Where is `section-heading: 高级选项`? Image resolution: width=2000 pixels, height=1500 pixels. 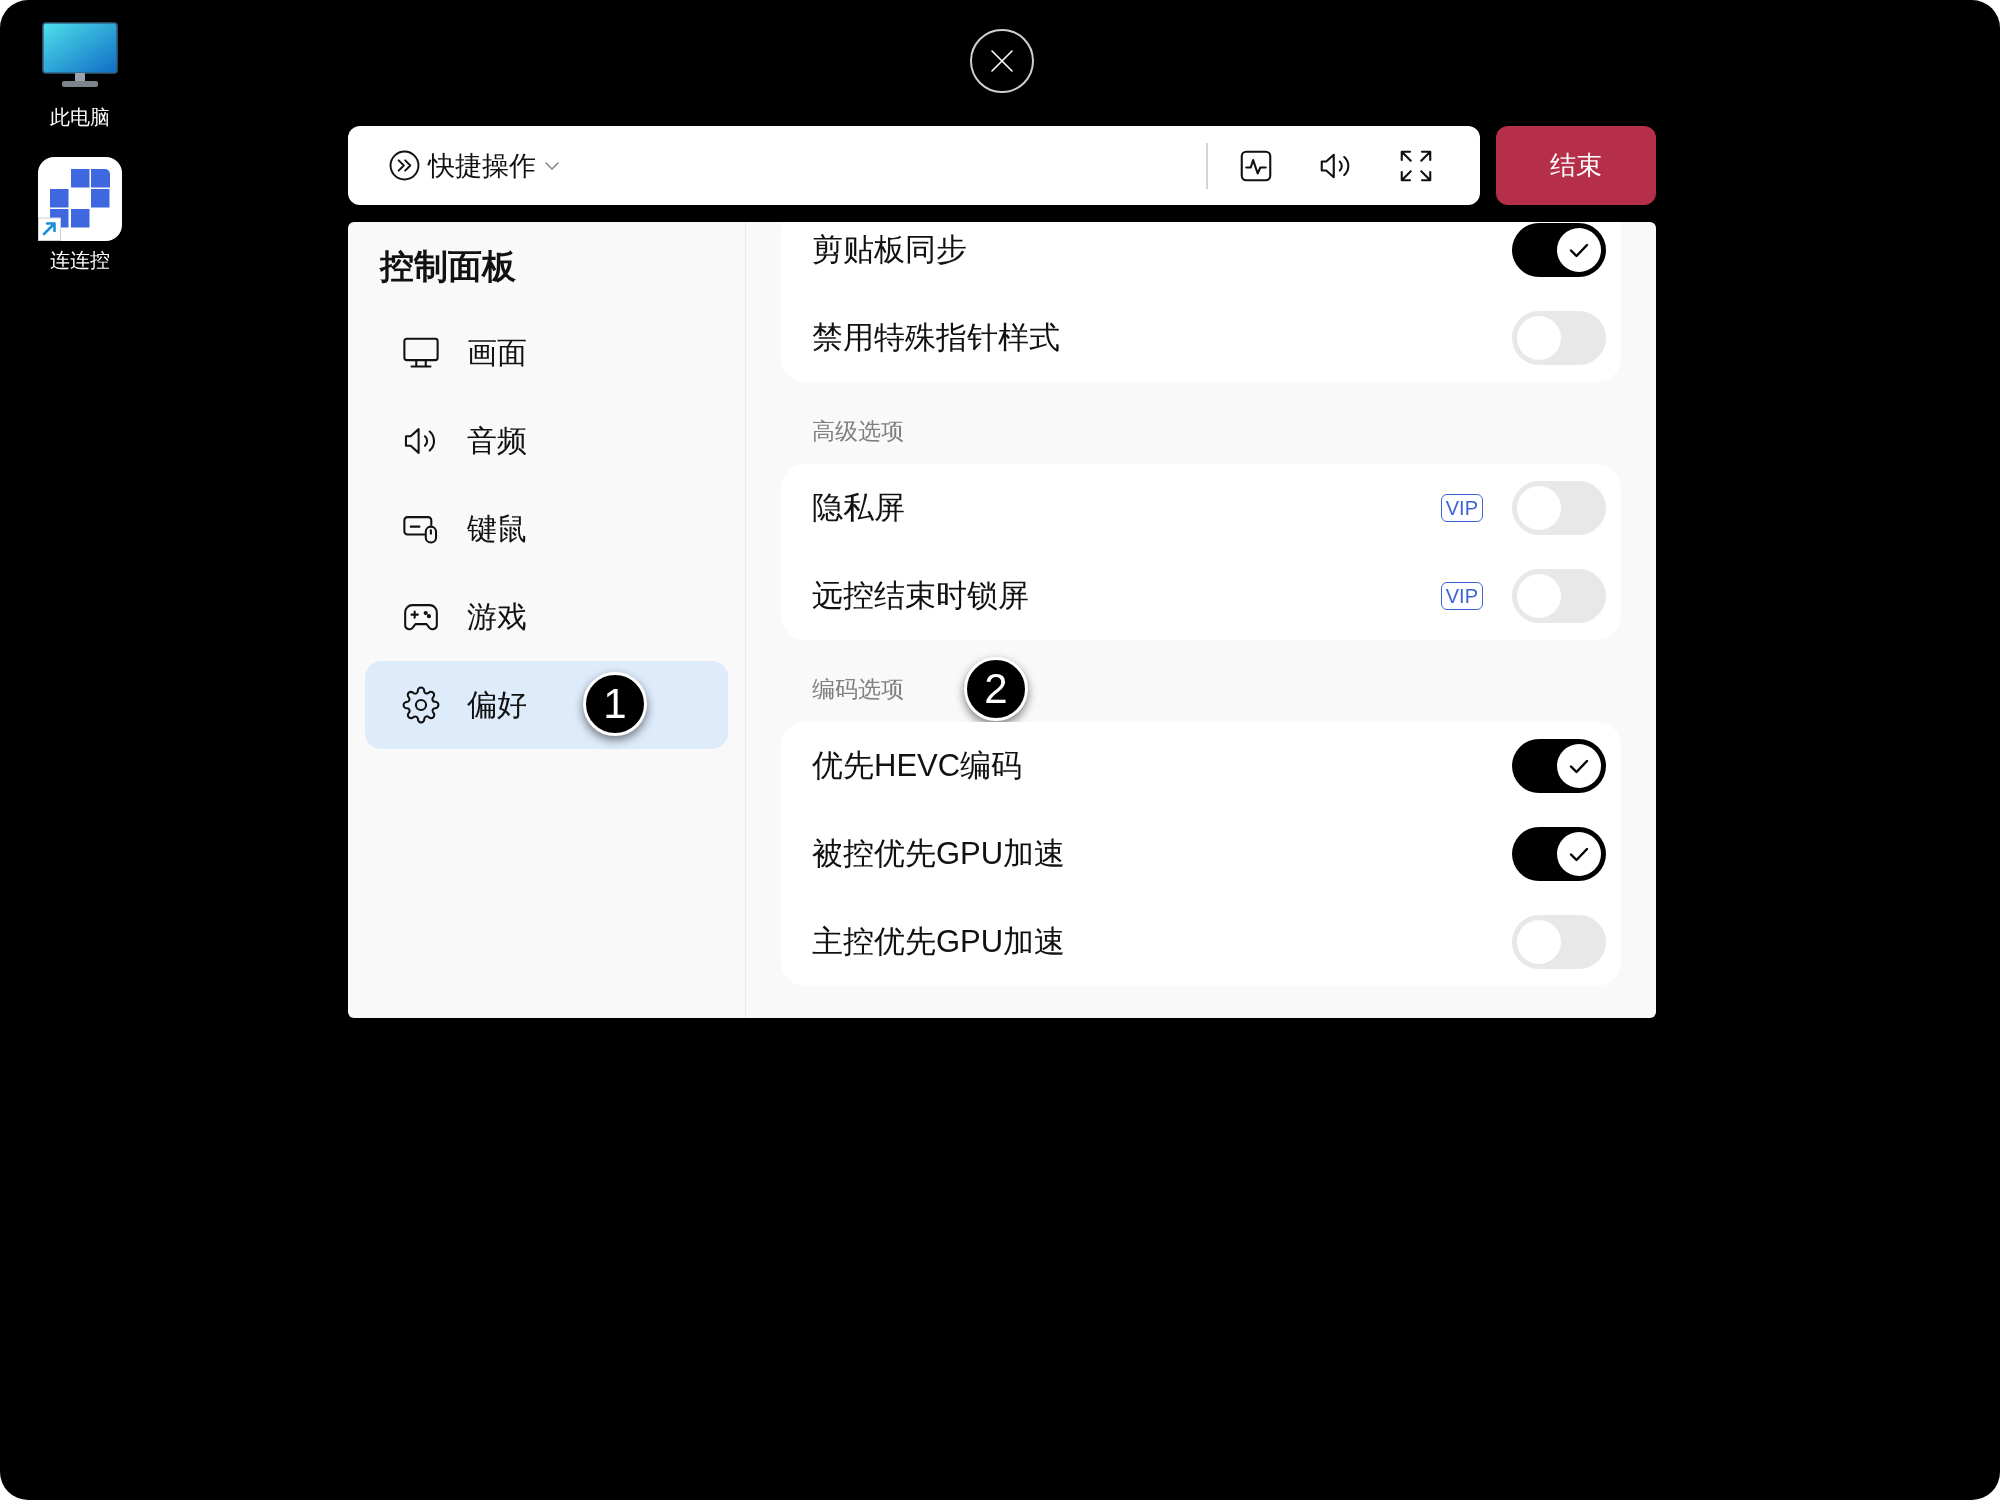 section-heading: 高级选项 is located at coordinates (858, 431).